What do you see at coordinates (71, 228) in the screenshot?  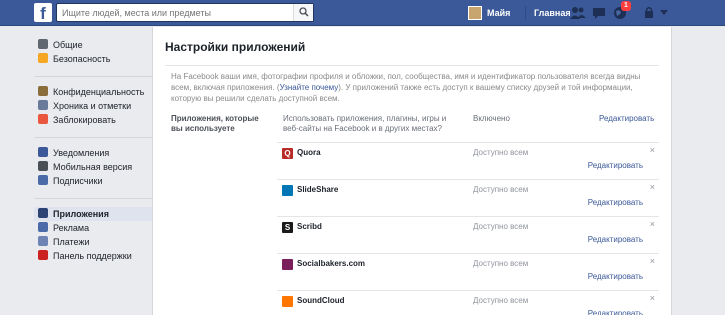 I see `sidebar-item-label: Реклама` at bounding box center [71, 228].